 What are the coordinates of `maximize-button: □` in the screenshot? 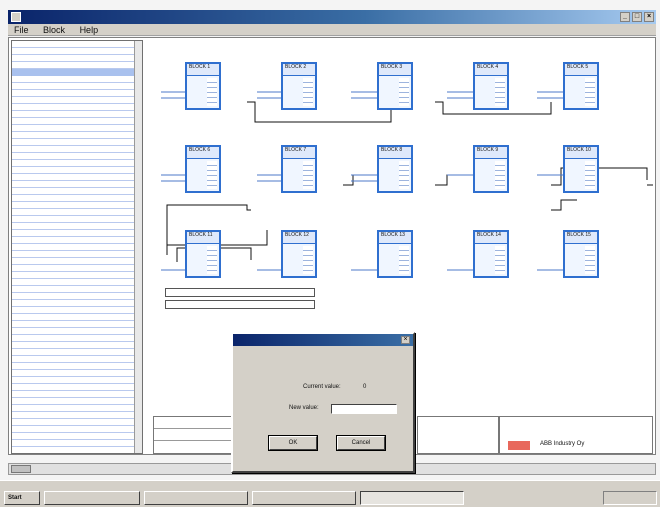 It's located at (637, 17).